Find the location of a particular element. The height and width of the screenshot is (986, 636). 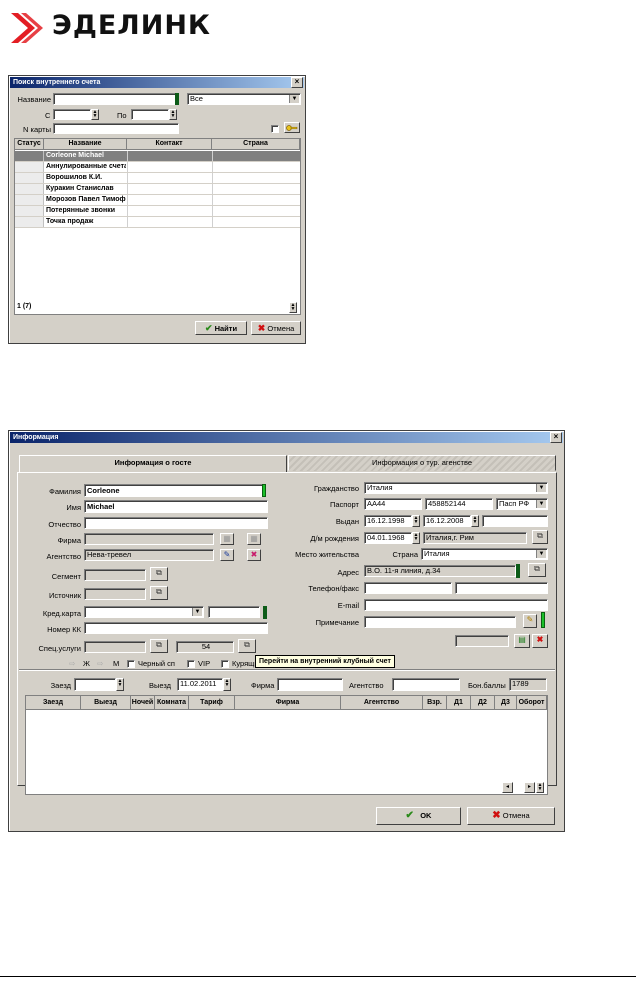

tab-agency: Информация о тур. агенстве is located at coordinates (422, 463).